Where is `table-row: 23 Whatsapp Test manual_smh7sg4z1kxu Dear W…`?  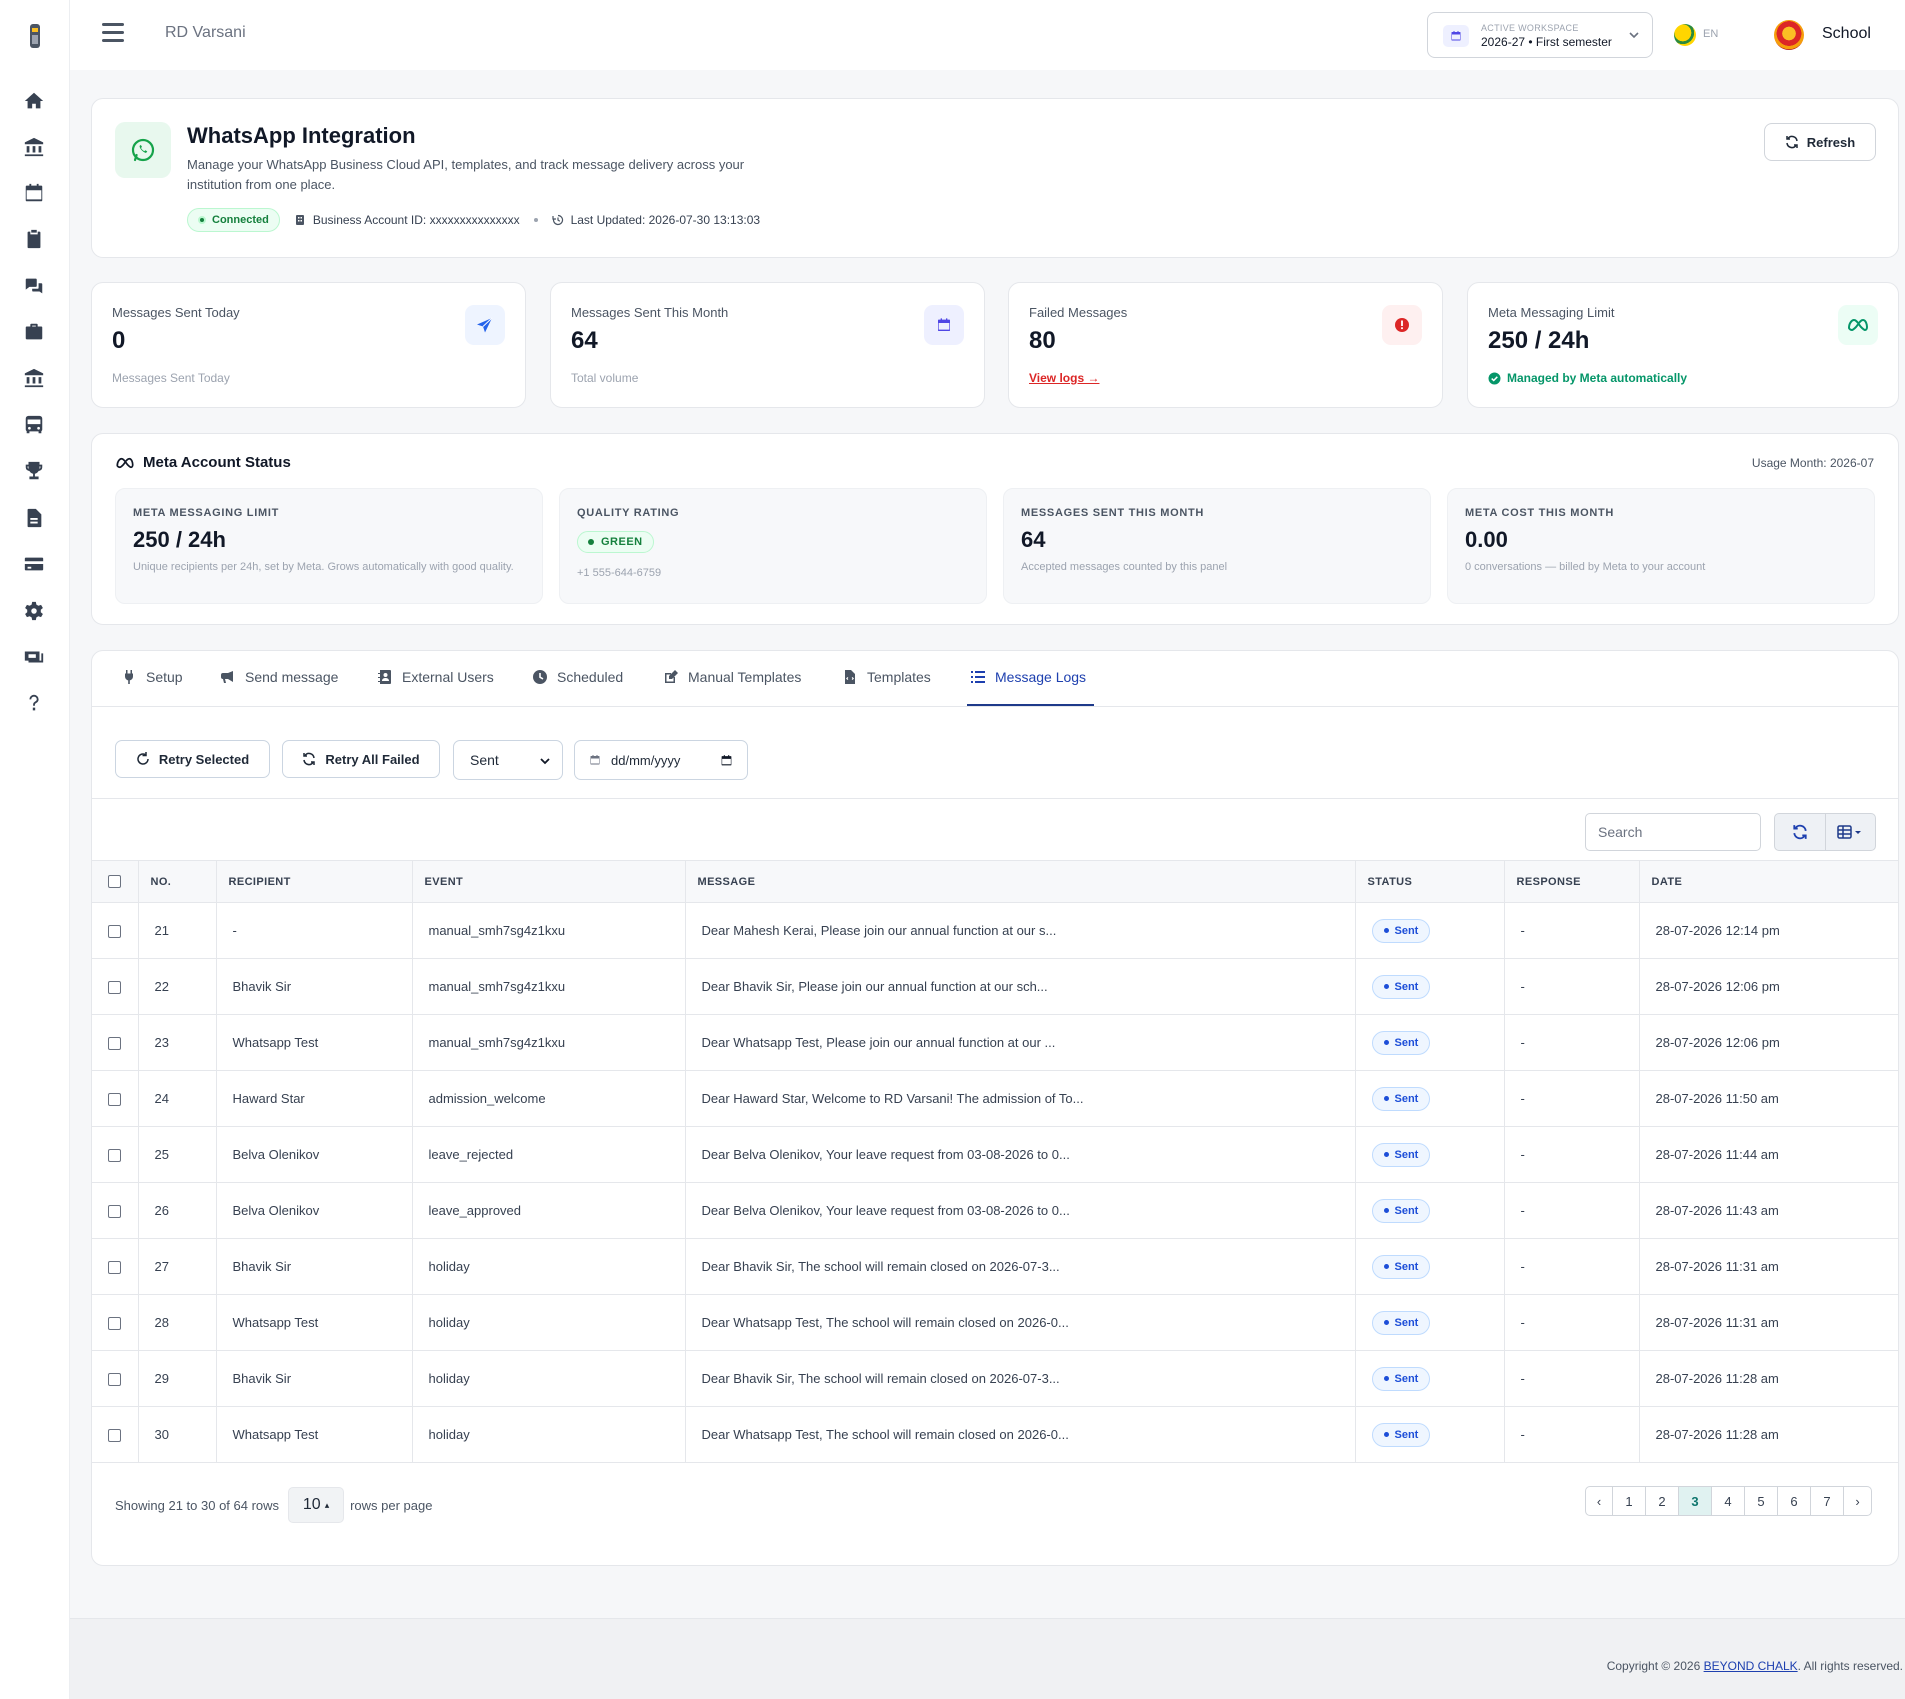 table-row: 23 Whatsapp Test manual_smh7sg4z1kxu Dear W… is located at coordinates (995, 1042).